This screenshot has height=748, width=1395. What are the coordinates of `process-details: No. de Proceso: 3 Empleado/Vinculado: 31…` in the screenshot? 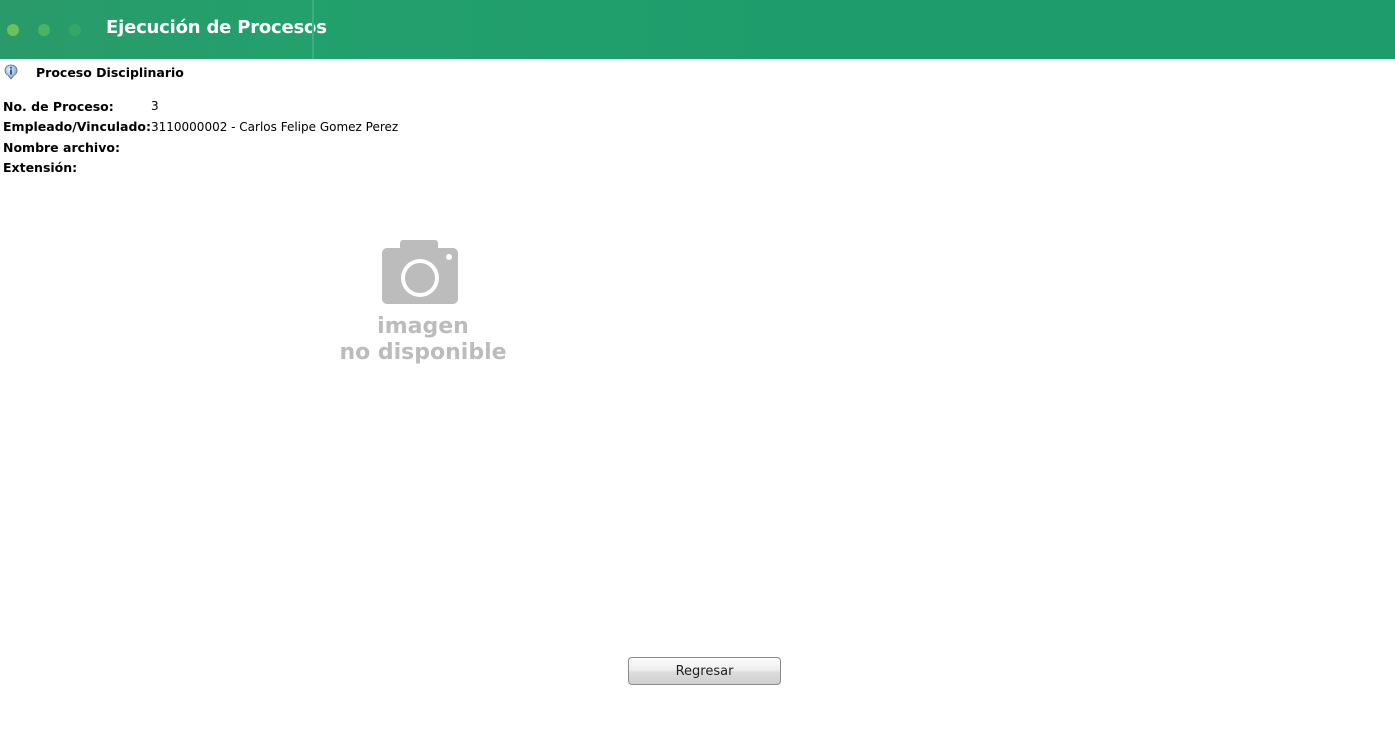 It's located at (200, 137).